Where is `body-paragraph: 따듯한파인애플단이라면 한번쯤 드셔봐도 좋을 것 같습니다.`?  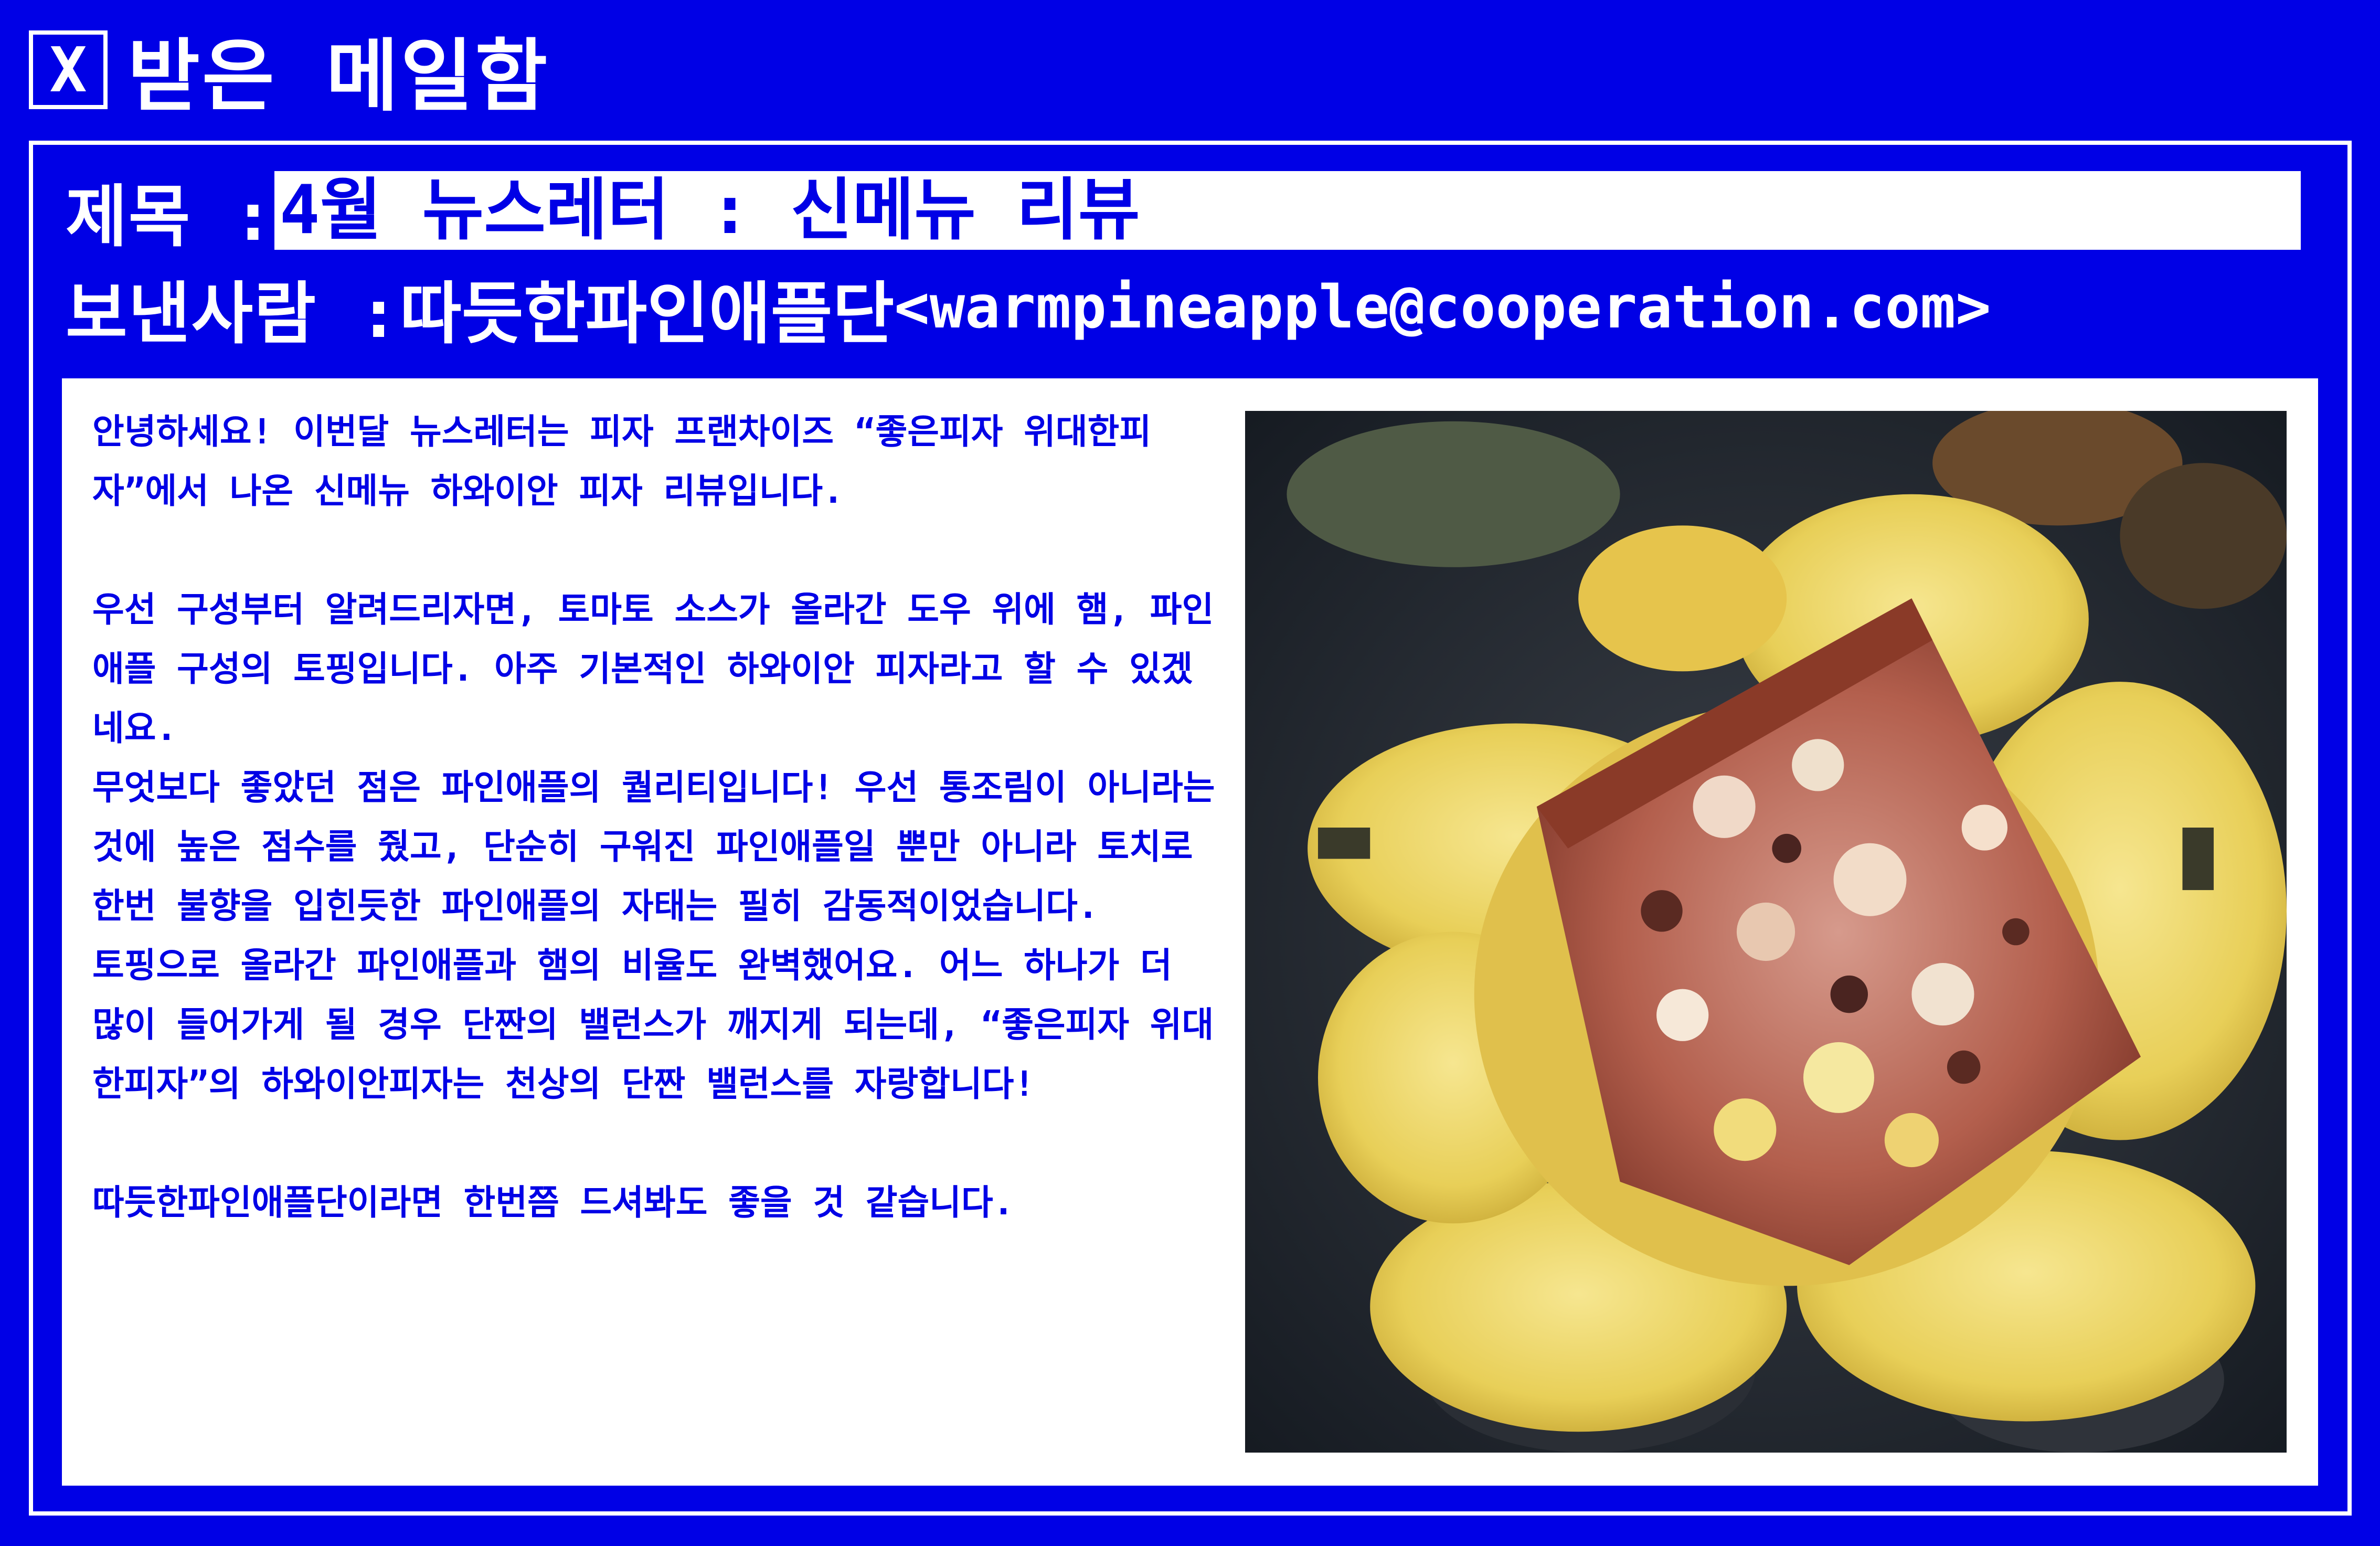 body-paragraph: 따듯한파인애플단이라면 한번쯤 드셔봐도 좋을 것 같습니다. is located at coordinates (553, 1202).